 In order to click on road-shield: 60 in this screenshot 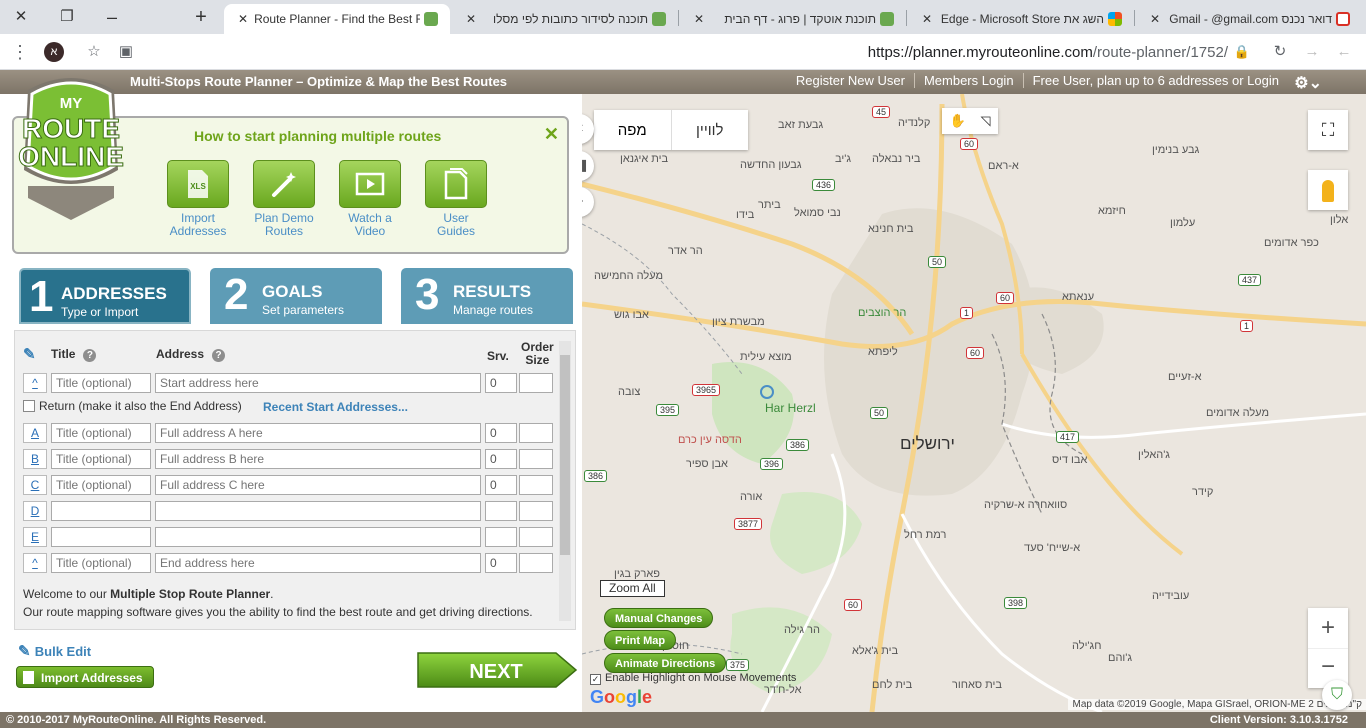, I will do `click(975, 353)`.